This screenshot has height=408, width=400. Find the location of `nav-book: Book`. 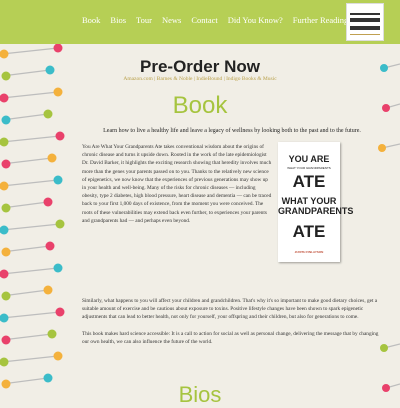

nav-book: Book is located at coordinates (91, 20).